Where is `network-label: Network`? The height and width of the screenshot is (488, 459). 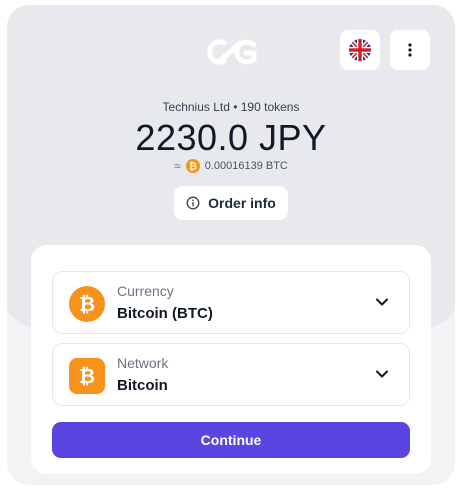
network-label: Network is located at coordinates (143, 363).